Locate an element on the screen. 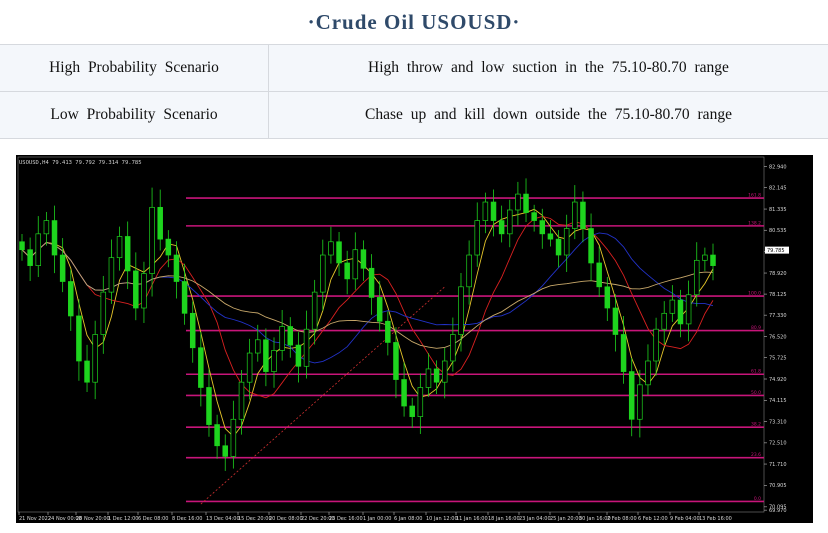 The width and height of the screenshot is (828, 533). chart-header: USOUSD,H4 79.413 79.792 79.314 79.785 is located at coordinates (80, 163).